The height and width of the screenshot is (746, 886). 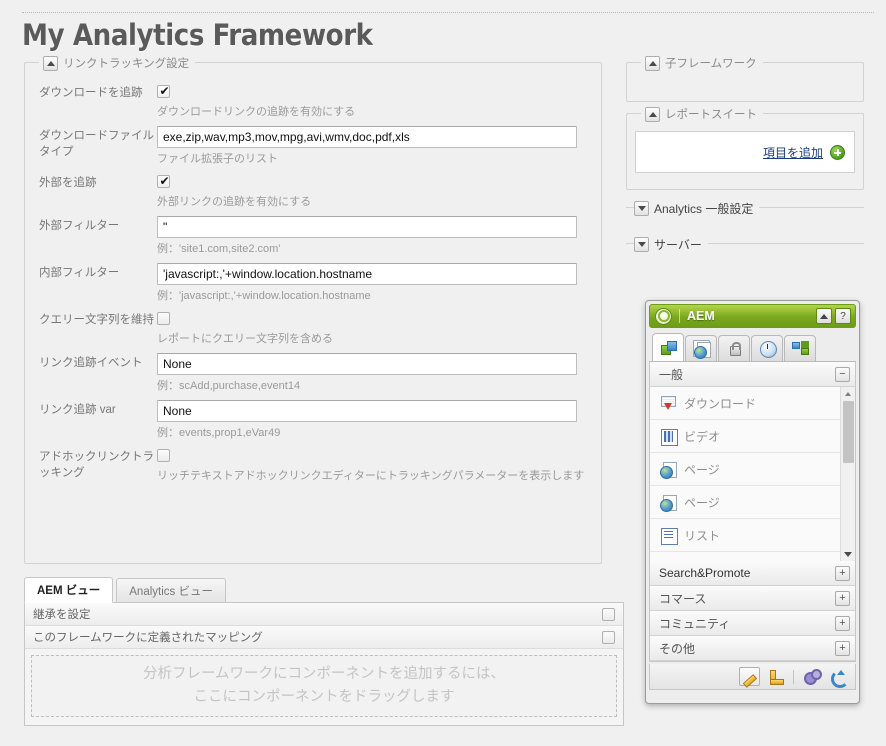 I want to click on plus-circle-icon, so click(x=837, y=152).